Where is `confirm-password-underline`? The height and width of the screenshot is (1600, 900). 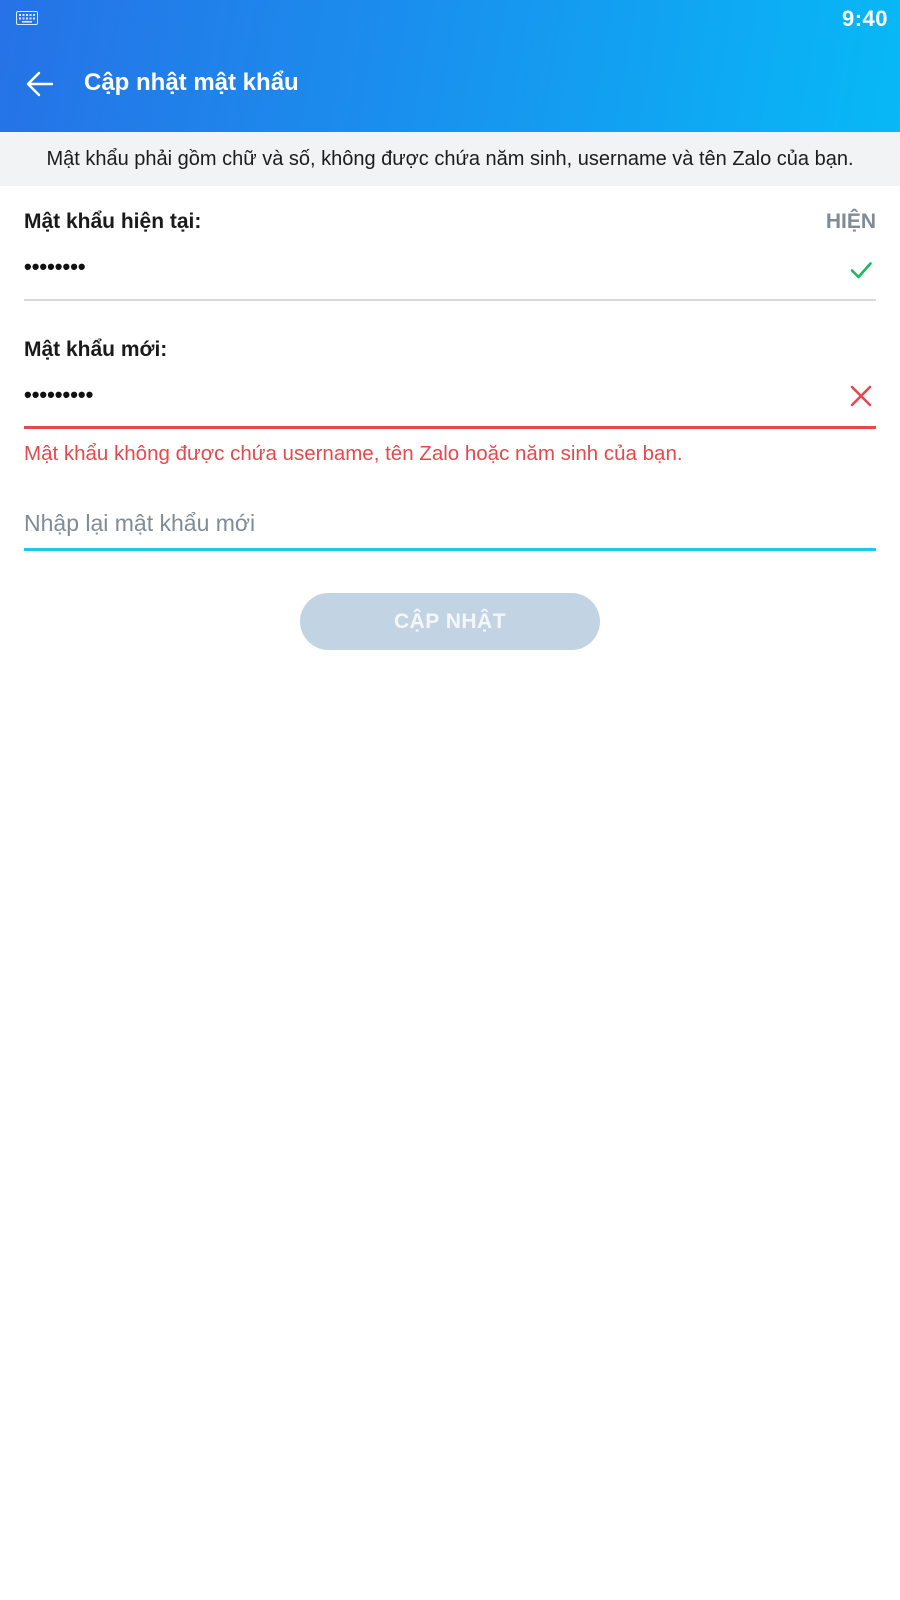
confirm-password-underline is located at coordinates (450, 549).